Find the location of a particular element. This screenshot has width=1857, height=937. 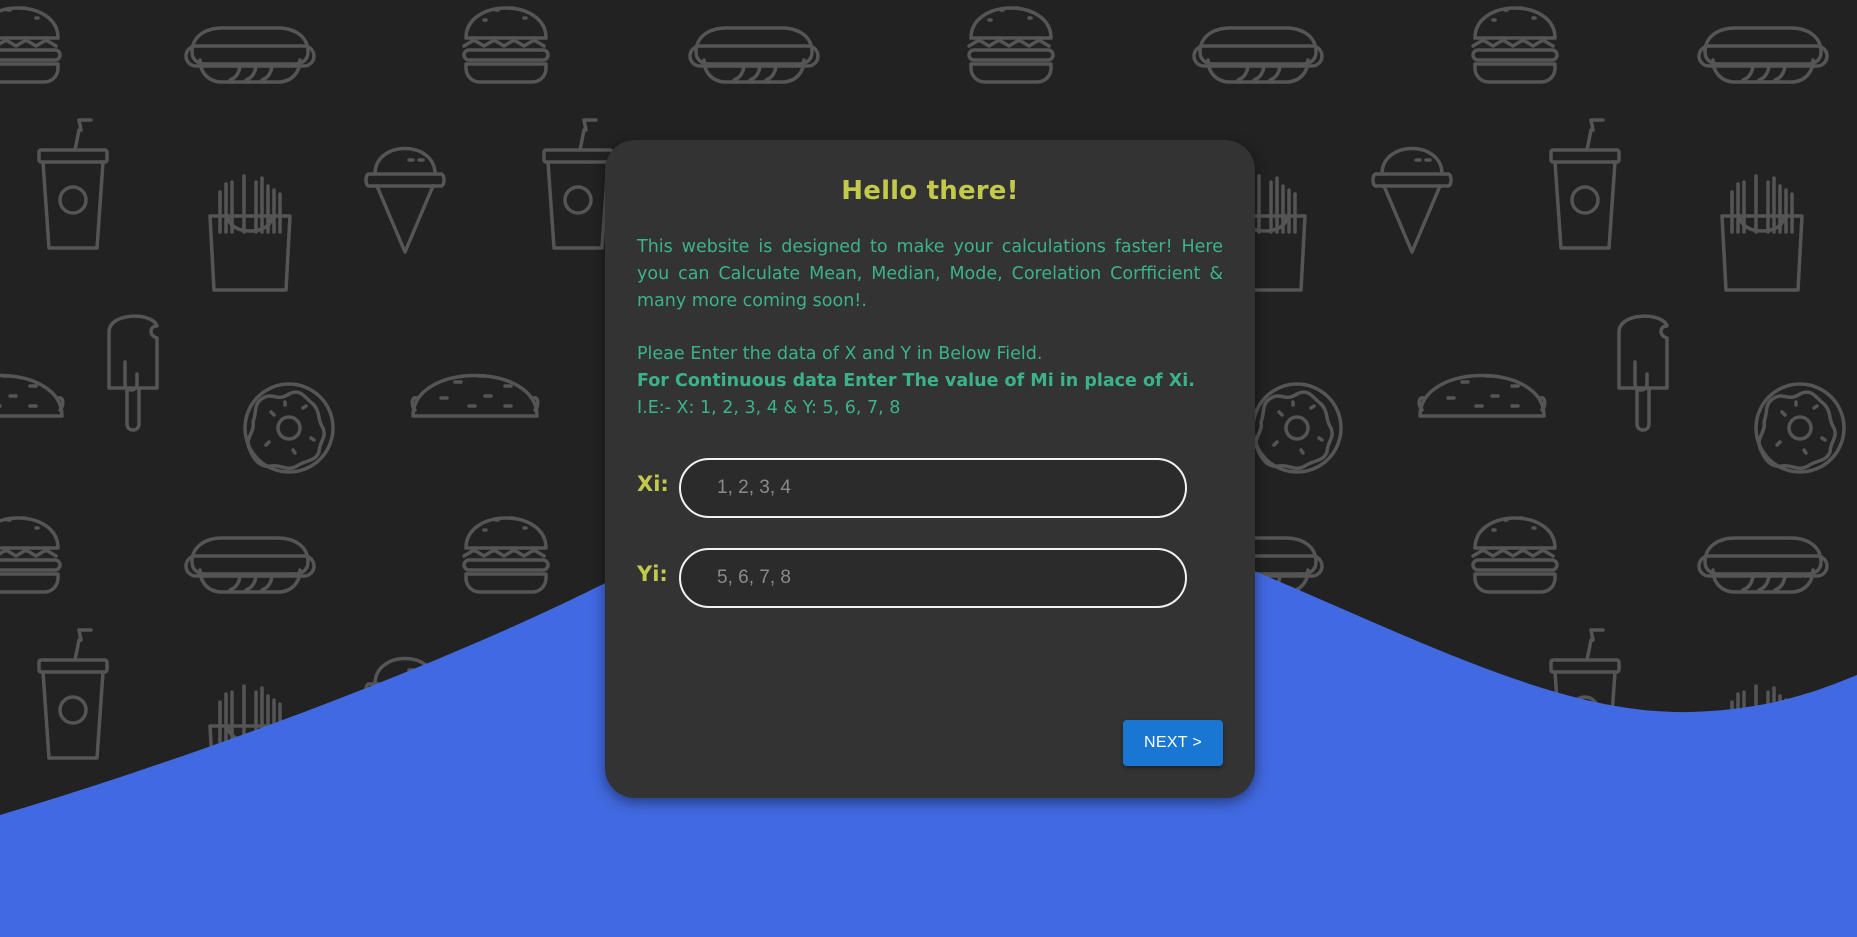

card-title: Hello there! is located at coordinates (930, 191).